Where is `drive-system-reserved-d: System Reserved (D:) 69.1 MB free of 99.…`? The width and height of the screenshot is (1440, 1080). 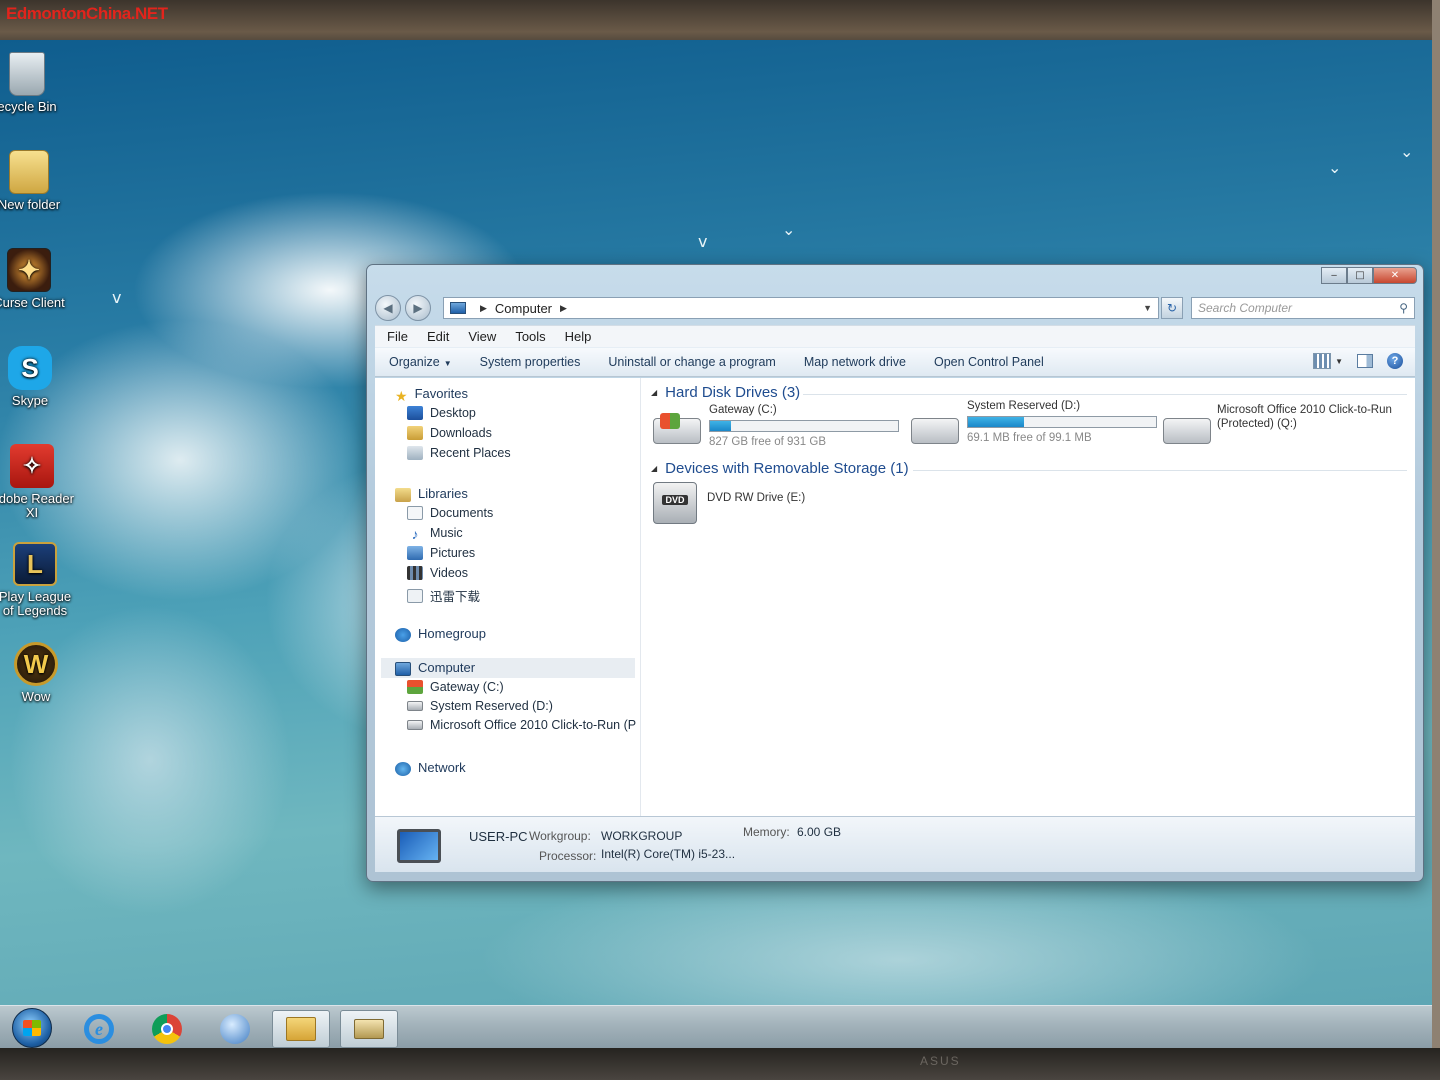
drive-system-reserved-d: System Reserved (D:) 69.1 MB free of 99.… is located at coordinates (1034, 422).